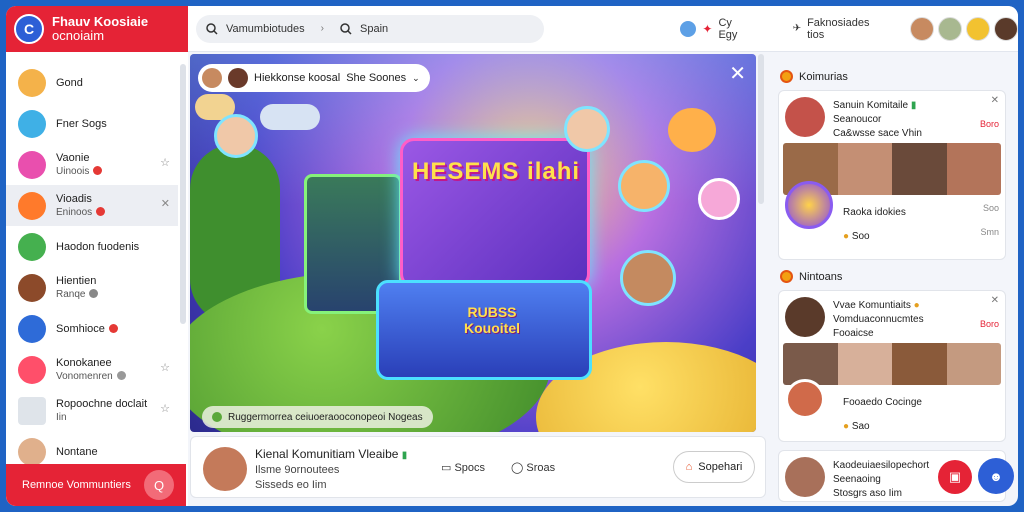 The height and width of the screenshot is (512, 1024). I want to click on sidebar-item: Haodon fuodenis, so click(92, 246).